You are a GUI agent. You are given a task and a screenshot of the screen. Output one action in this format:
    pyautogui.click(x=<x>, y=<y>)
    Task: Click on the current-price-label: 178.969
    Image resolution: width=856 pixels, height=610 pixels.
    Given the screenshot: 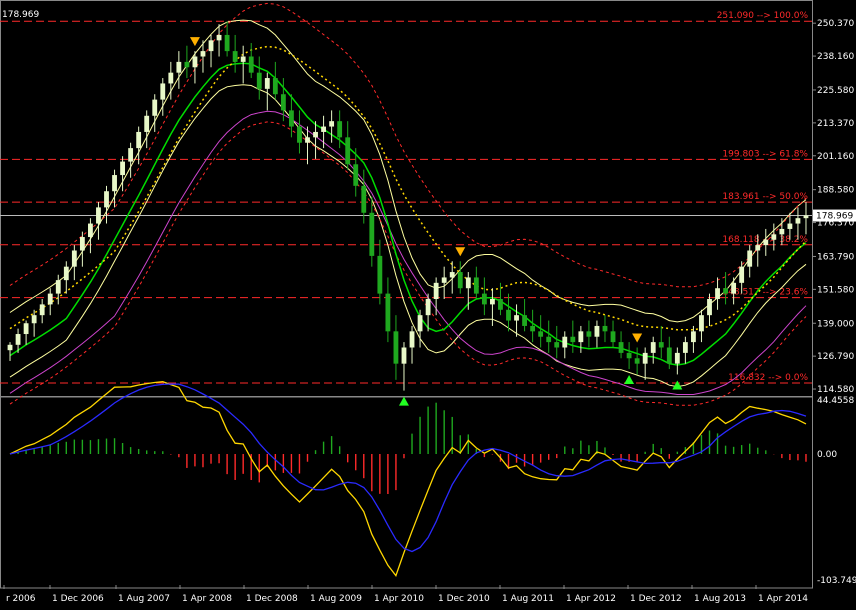 What is the action you would take?
    pyautogui.click(x=834, y=217)
    